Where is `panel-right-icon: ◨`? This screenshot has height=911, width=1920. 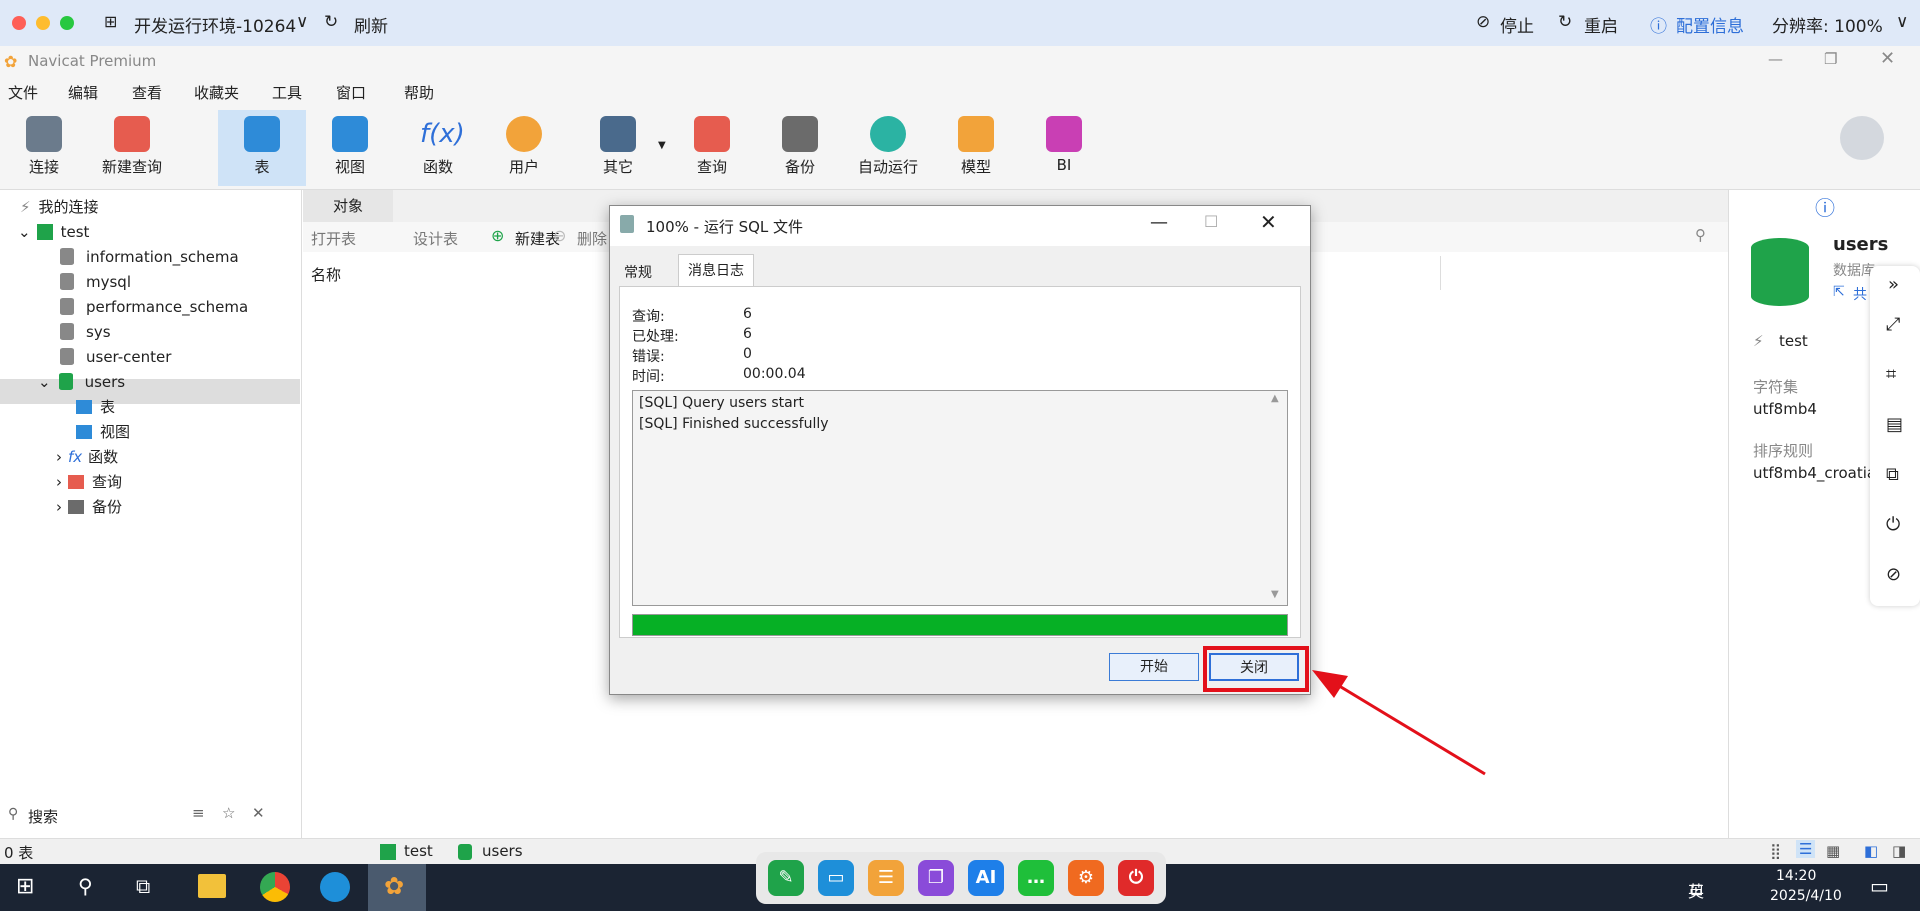 panel-right-icon: ◨ is located at coordinates (1899, 851).